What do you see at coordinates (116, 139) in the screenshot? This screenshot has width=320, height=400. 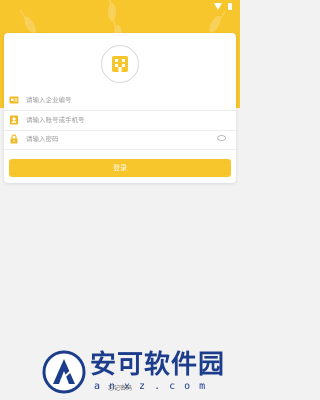 I see `password-input` at bounding box center [116, 139].